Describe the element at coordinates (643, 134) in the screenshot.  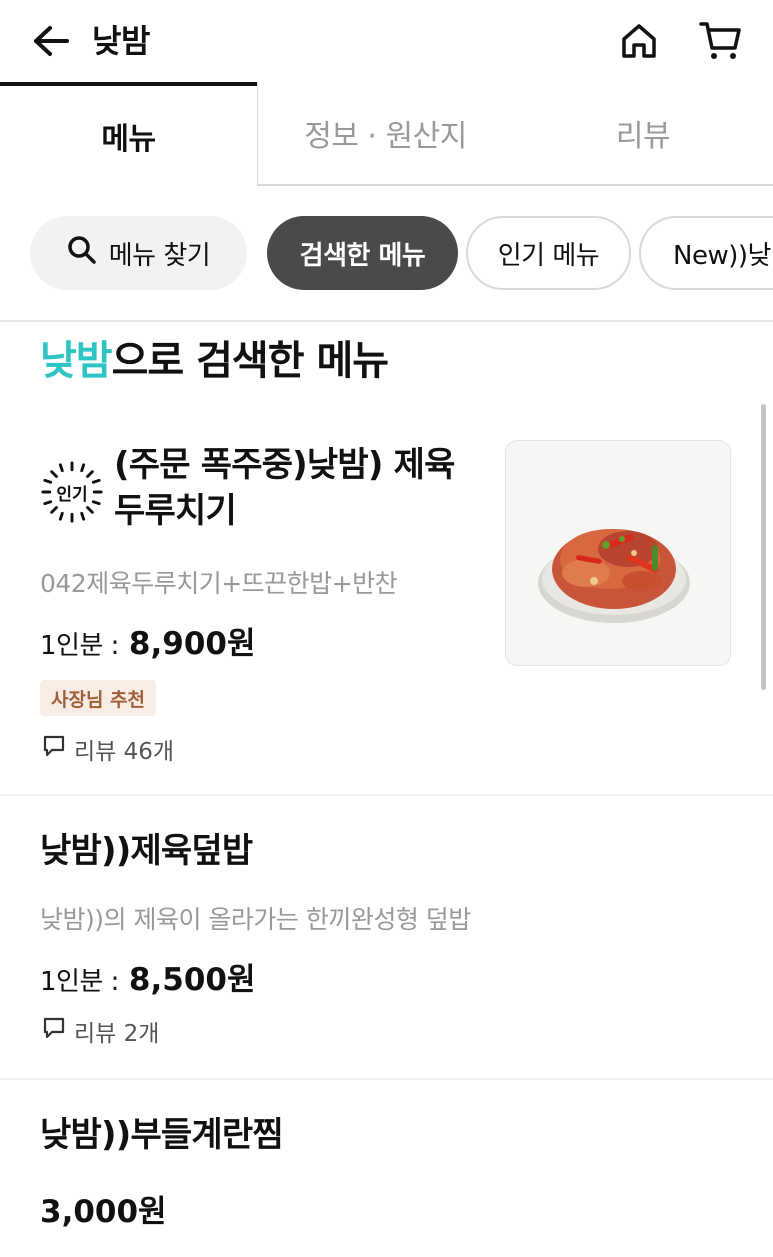
I see `tab-review: 리뷰` at that location.